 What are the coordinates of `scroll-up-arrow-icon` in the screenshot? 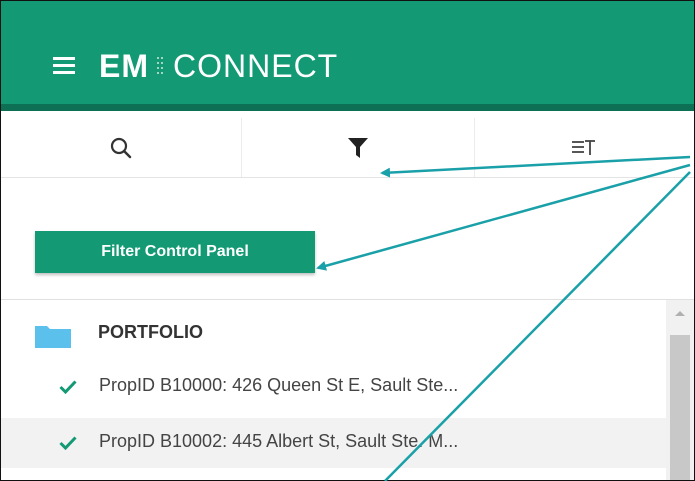 It's located at (680, 313).